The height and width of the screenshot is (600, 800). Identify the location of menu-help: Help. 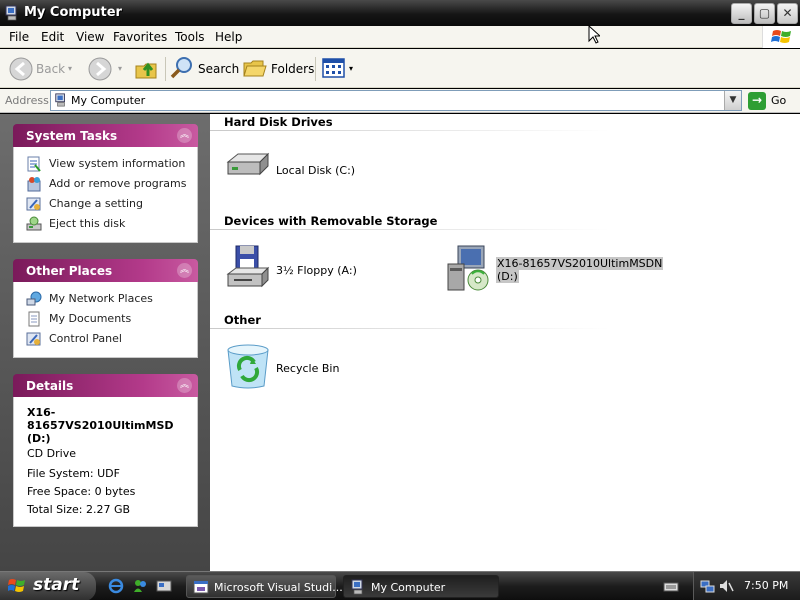
(228, 37).